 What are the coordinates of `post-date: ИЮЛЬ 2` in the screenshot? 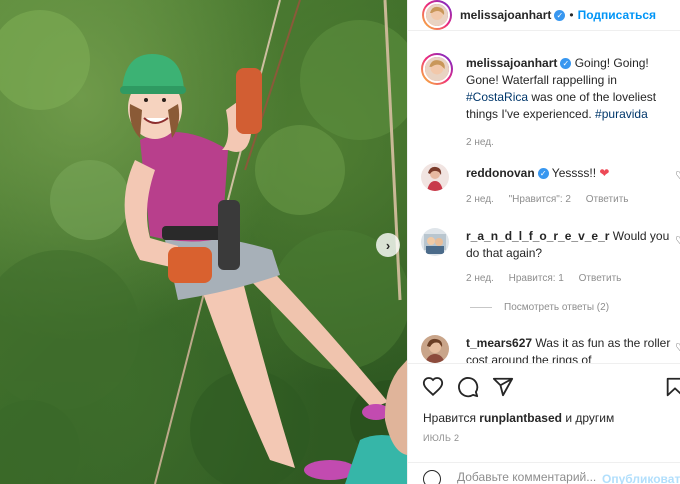 It's located at (441, 438).